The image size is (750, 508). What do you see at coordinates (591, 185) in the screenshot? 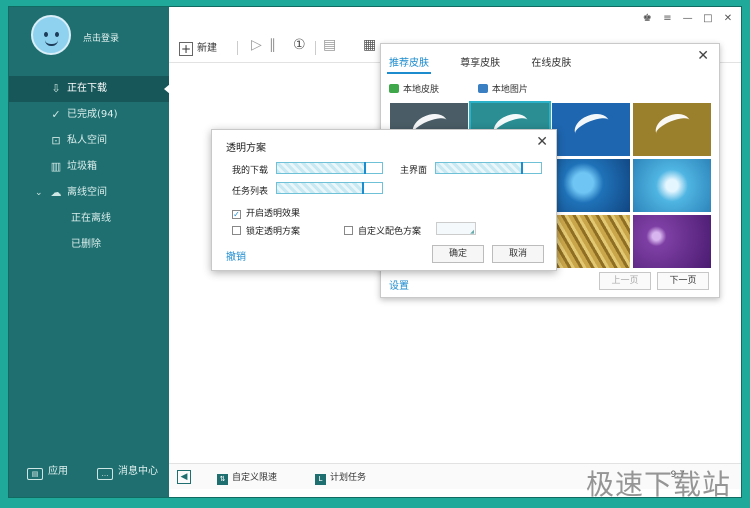
I see `skin-thumb-water` at bounding box center [591, 185].